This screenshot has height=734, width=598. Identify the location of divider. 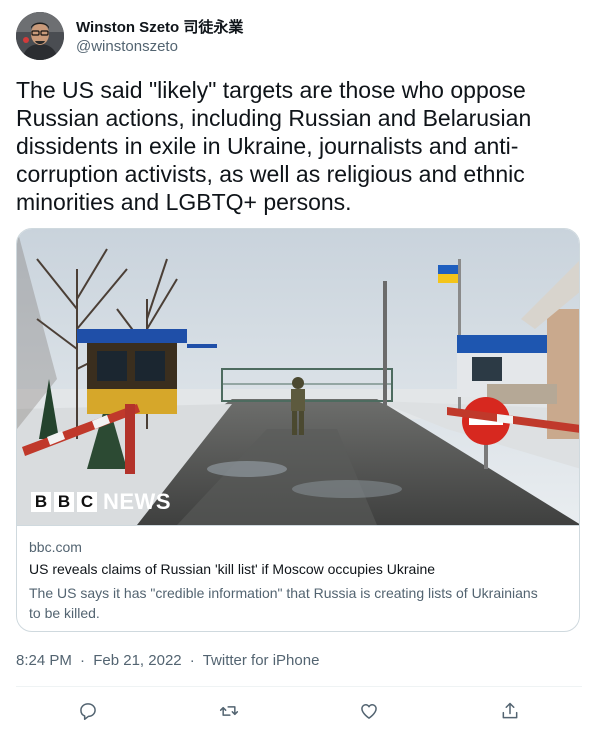
(299, 686).